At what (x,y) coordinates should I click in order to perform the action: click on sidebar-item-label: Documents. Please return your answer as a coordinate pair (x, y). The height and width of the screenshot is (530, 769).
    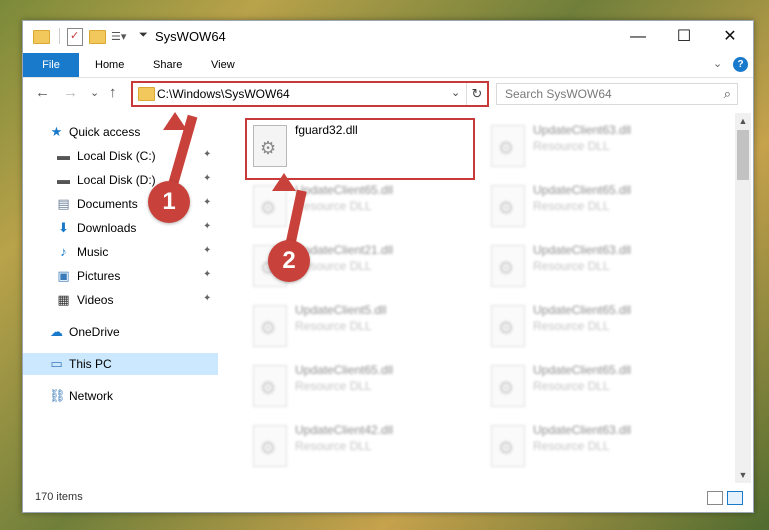
    Looking at the image, I should click on (107, 204).